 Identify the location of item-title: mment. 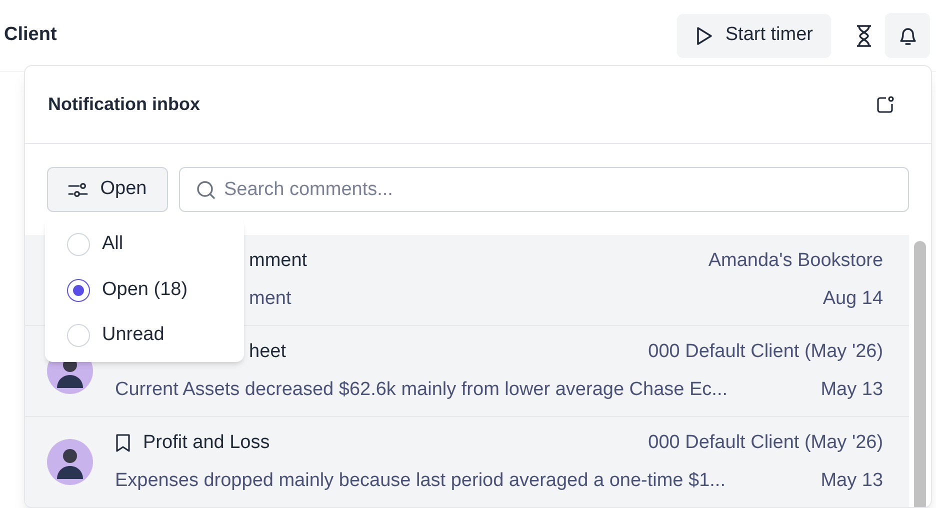
(278, 261).